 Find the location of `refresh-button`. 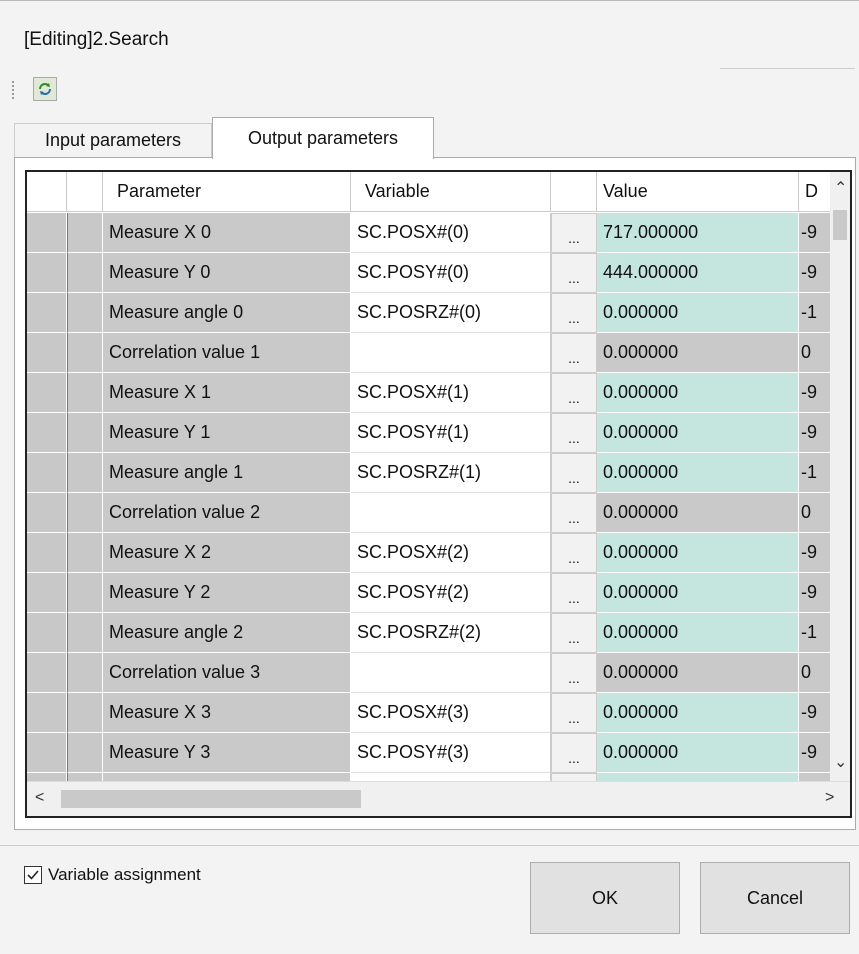

refresh-button is located at coordinates (45, 89).